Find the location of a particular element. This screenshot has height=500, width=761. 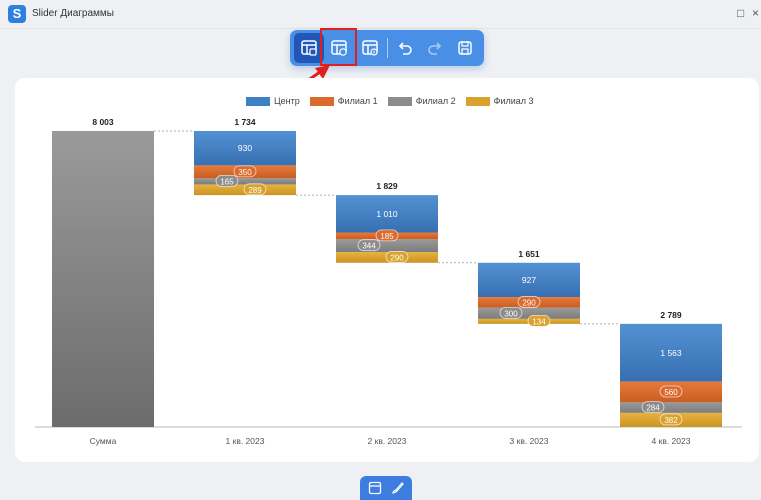

brush-icon is located at coordinates (398, 488).